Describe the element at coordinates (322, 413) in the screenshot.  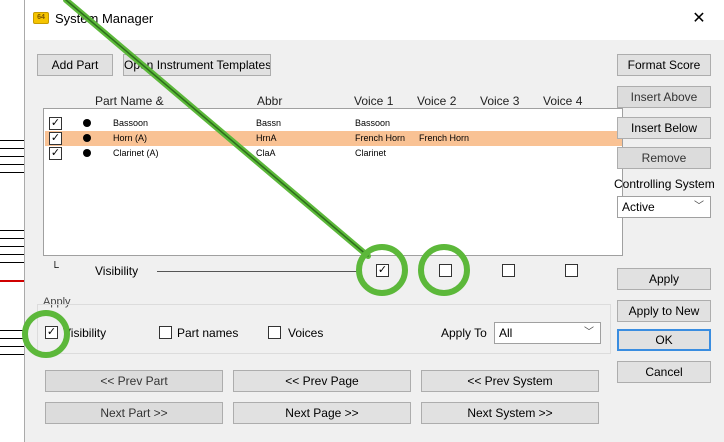
I see `next-page-button: Next Page >>` at that location.